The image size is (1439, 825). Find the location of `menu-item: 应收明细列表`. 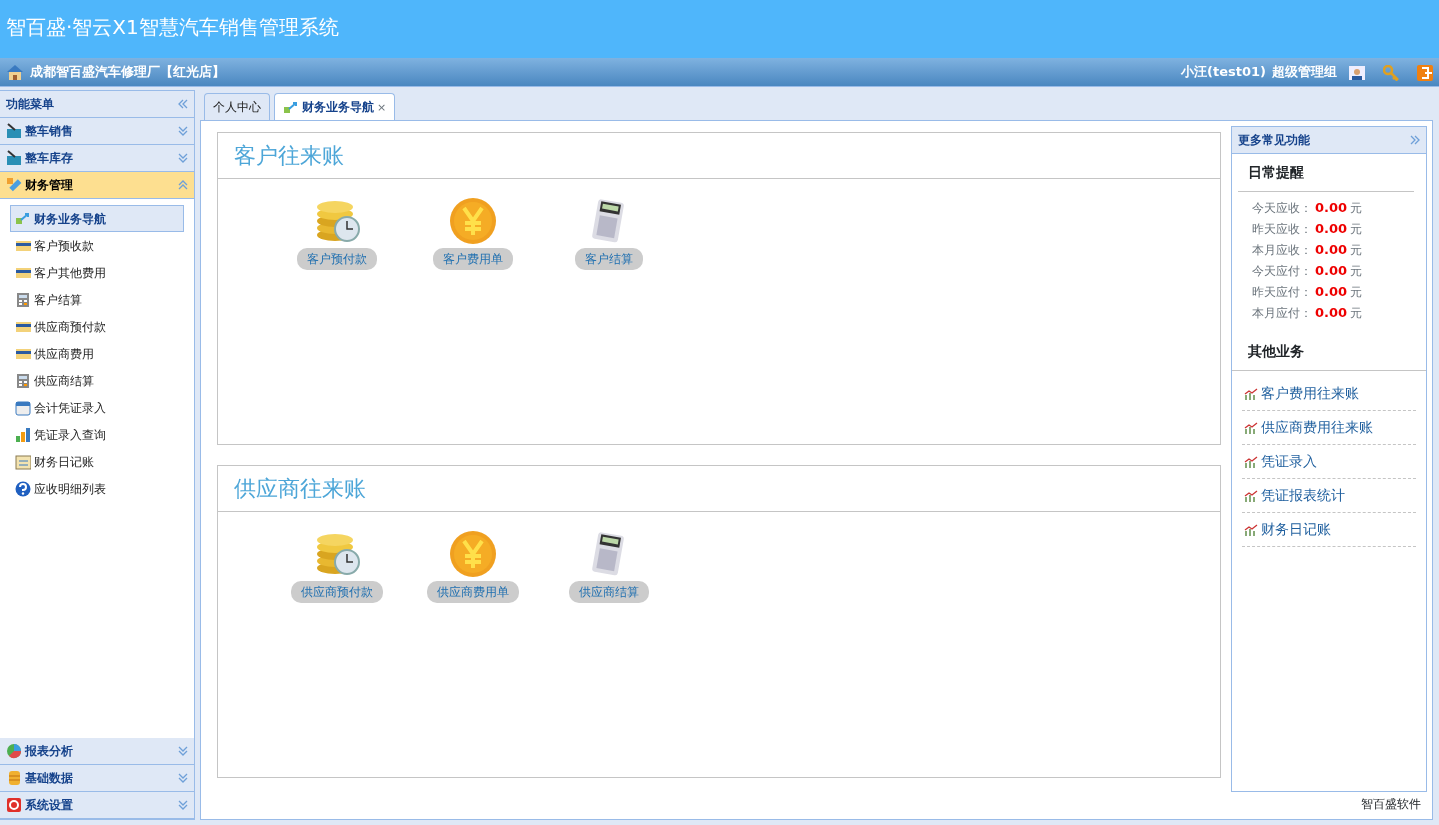

menu-item: 应收明细列表 is located at coordinates (97, 488).